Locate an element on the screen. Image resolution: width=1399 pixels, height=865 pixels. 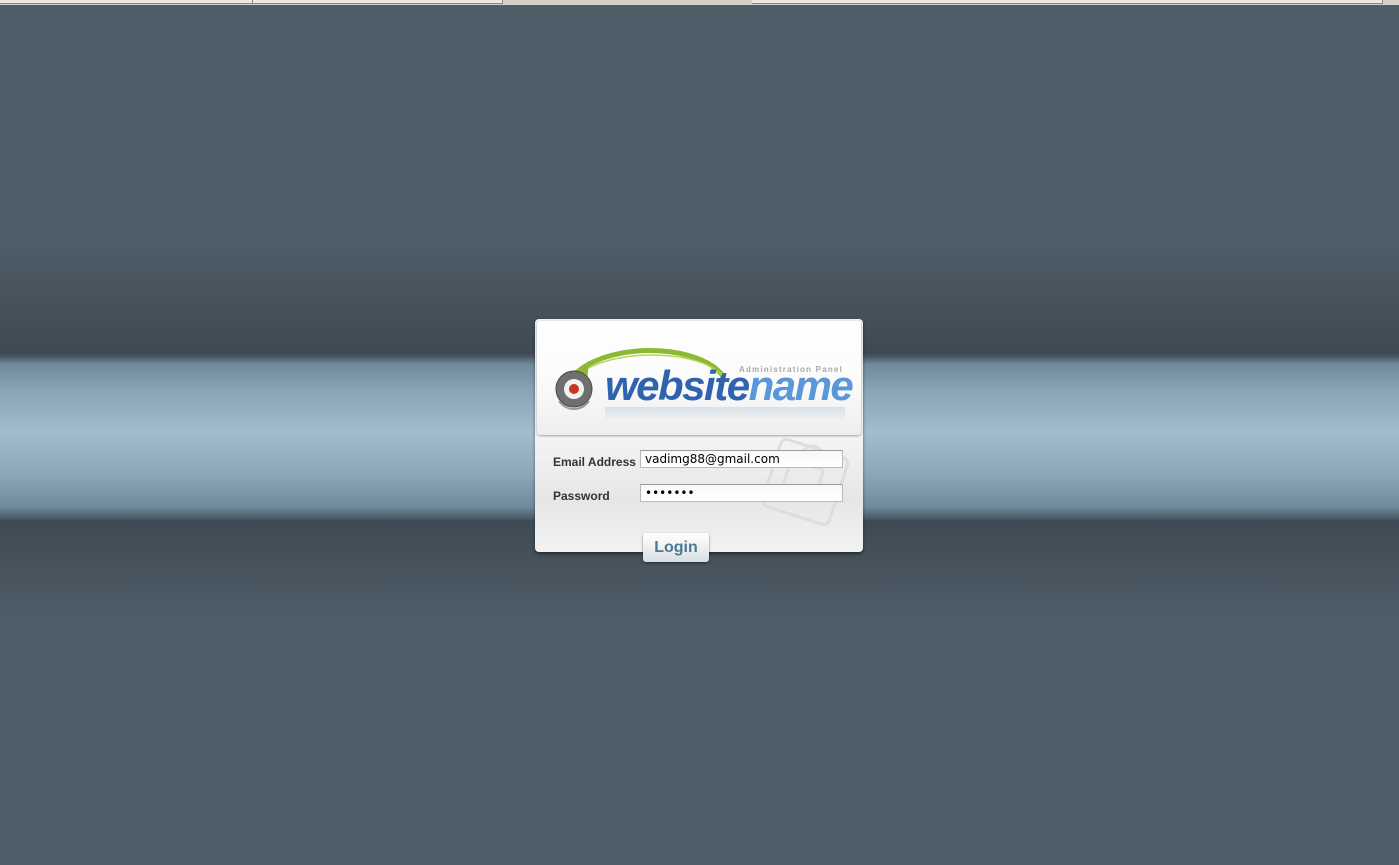
email-field is located at coordinates (741, 459).